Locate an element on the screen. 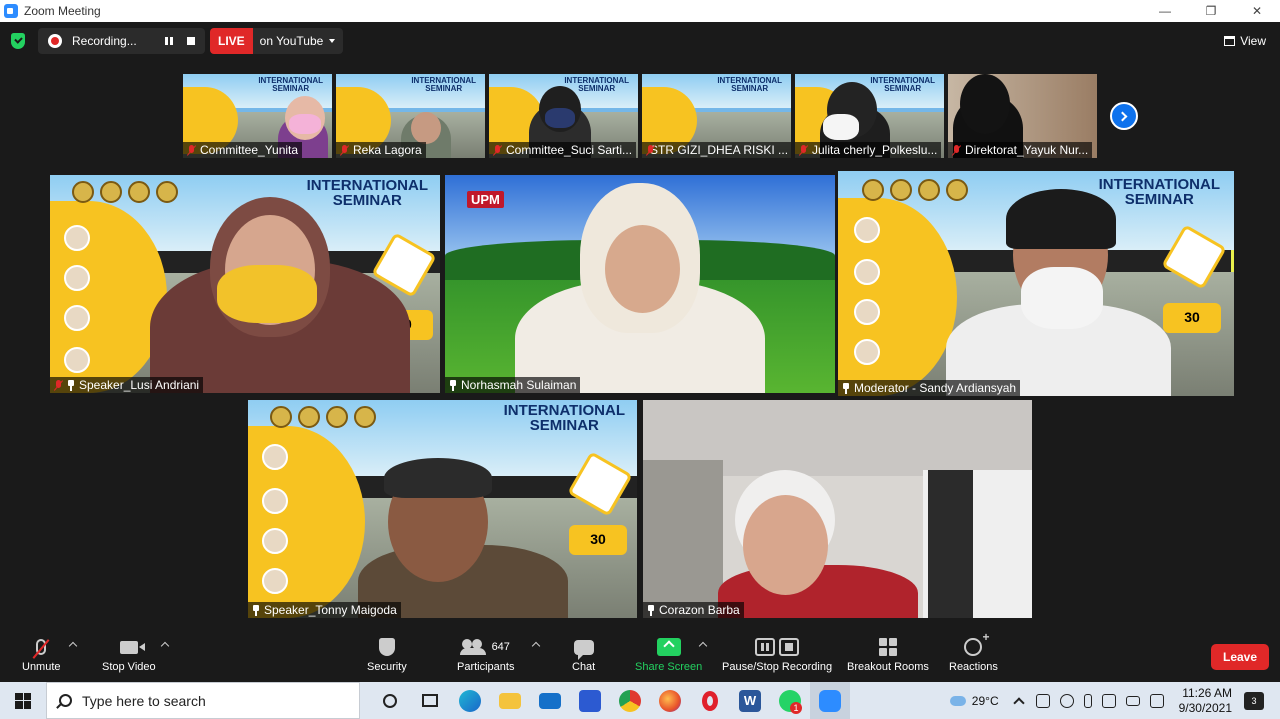 Image resolution: width=1280 pixels, height=719 pixels. word-icon: W is located at coordinates (750, 700).